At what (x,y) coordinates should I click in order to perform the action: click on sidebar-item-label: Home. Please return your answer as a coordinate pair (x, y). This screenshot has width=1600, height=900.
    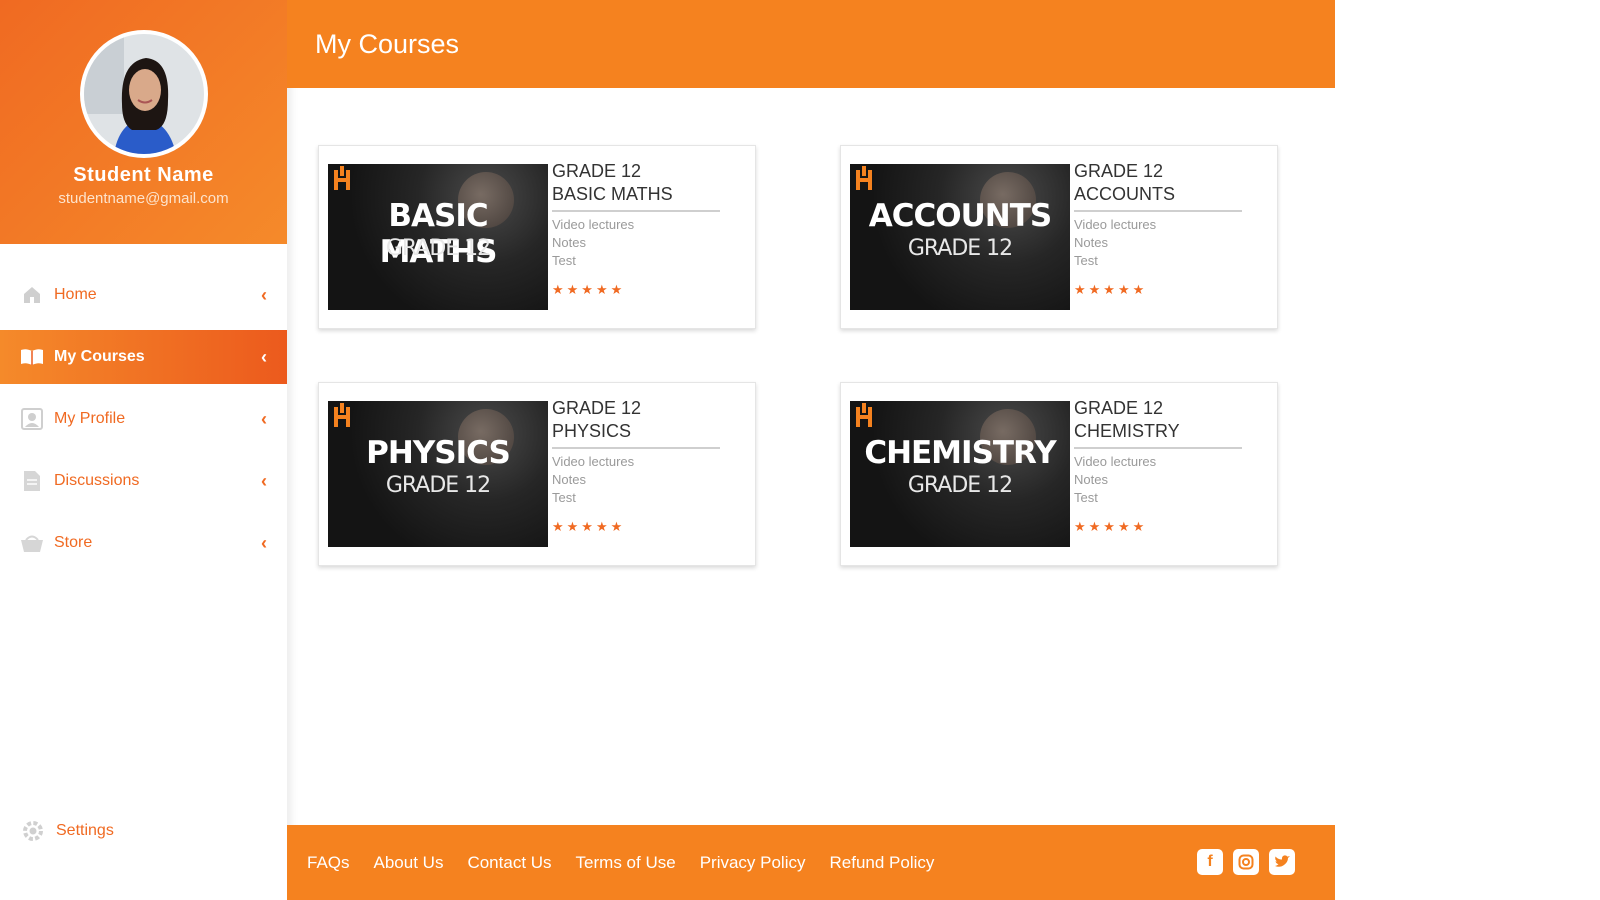
    Looking at the image, I should click on (75, 294).